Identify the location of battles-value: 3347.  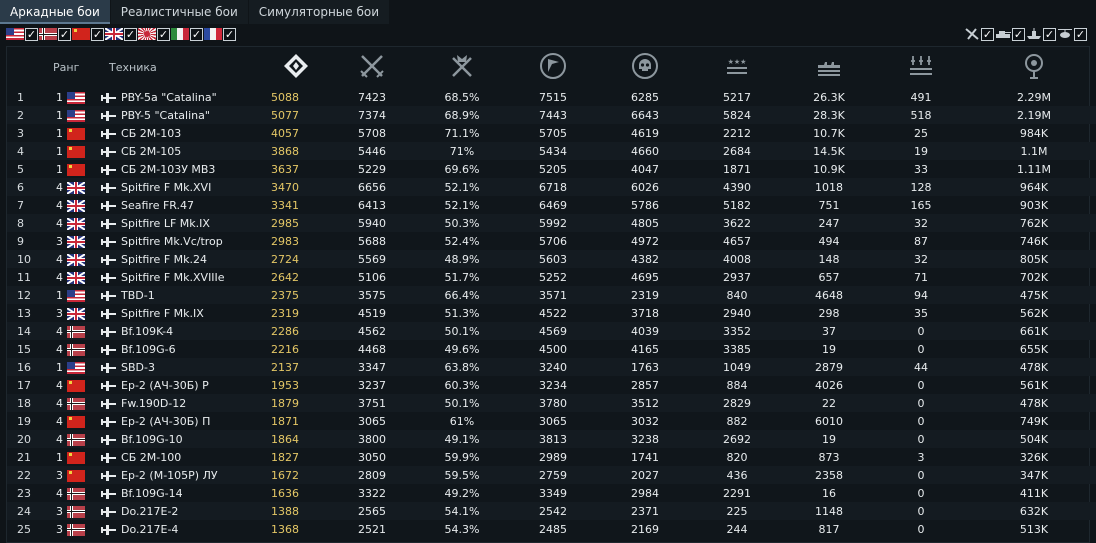
(372, 367).